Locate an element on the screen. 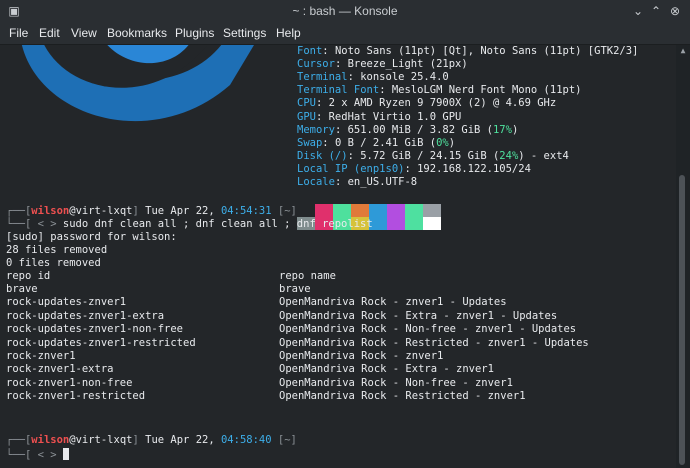 The width and height of the screenshot is (690, 468). system-info-row: Terminal: konsole 25.4.0 is located at coordinates (373, 77).